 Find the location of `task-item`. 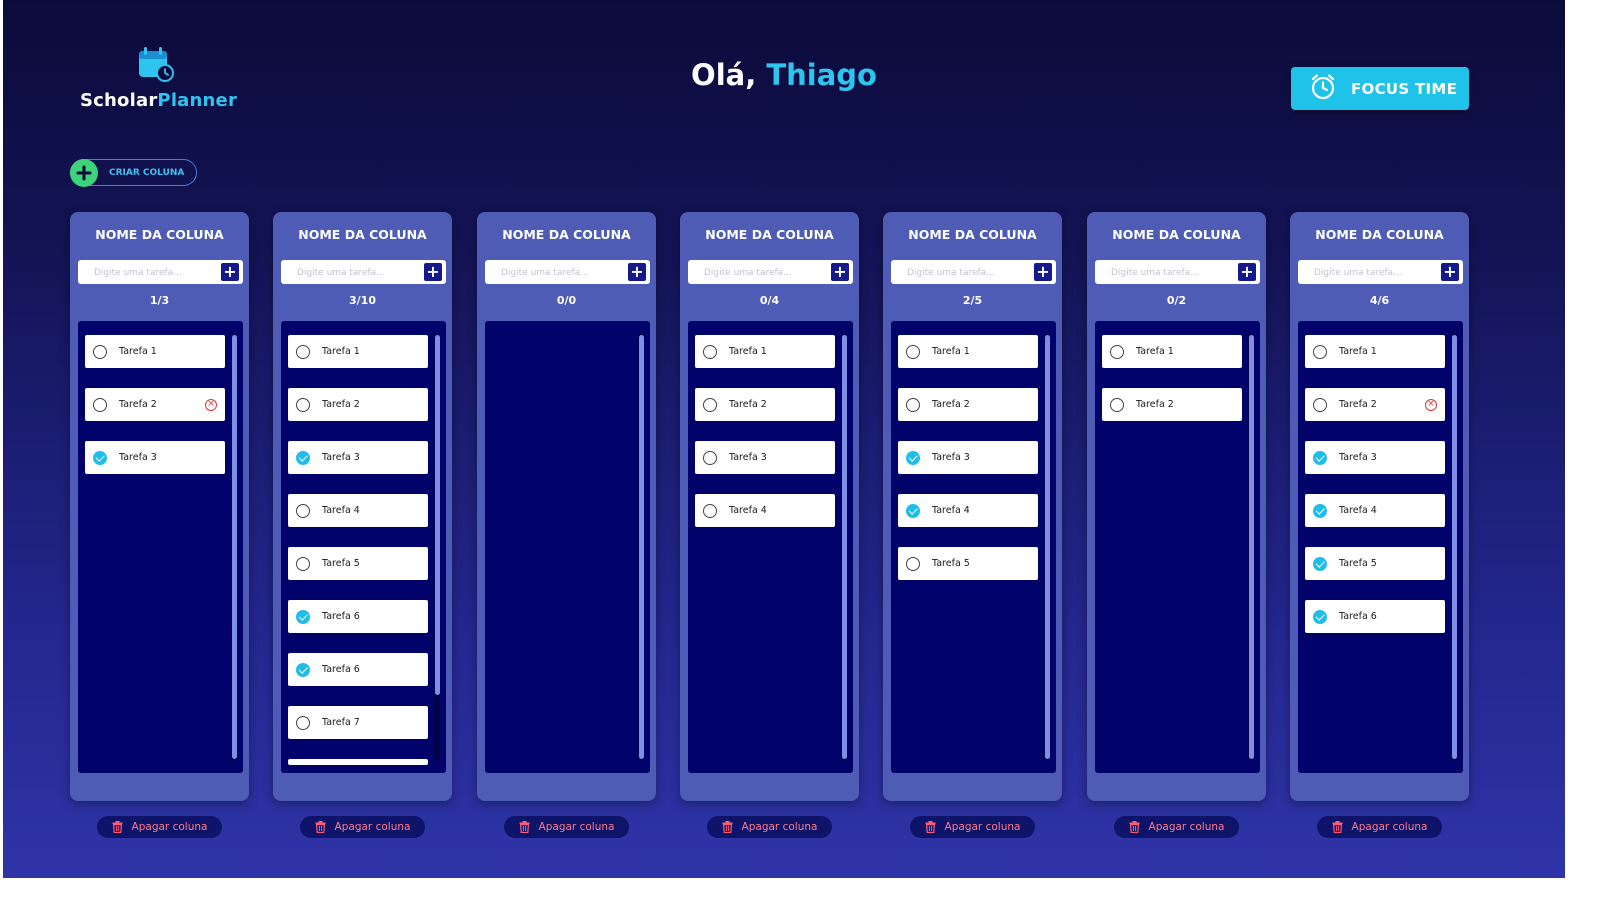

task-item is located at coordinates (358, 762).